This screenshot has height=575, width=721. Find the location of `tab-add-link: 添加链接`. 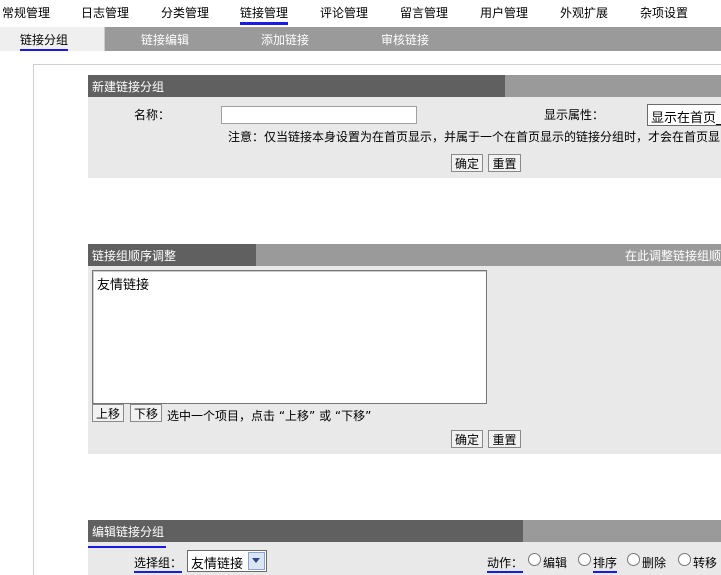

tab-add-link: 添加链接 is located at coordinates (285, 39).